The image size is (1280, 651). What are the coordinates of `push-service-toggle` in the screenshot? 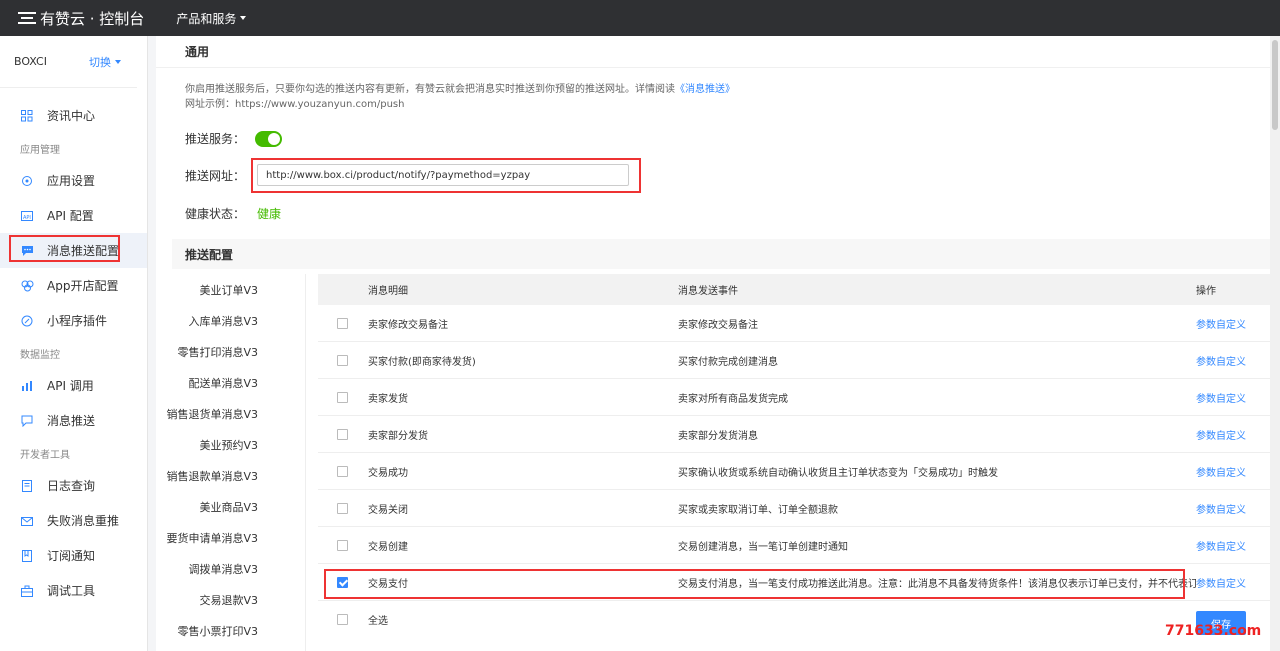 It's located at (269, 138).